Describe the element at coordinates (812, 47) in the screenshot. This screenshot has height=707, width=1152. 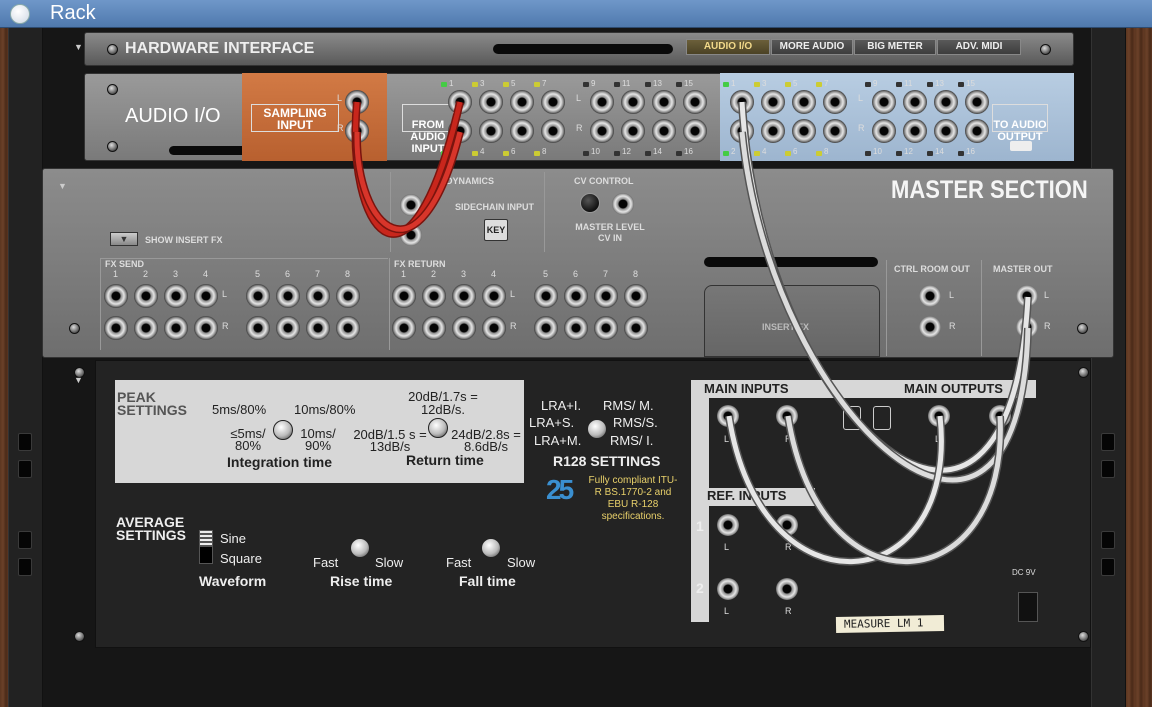
I see `more-audio-button: MORE AUDIO` at that location.